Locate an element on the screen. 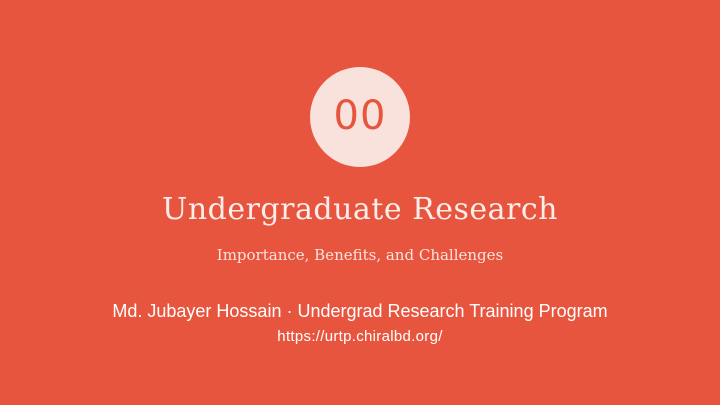  slide-number-badge: 00 is located at coordinates (360, 117).